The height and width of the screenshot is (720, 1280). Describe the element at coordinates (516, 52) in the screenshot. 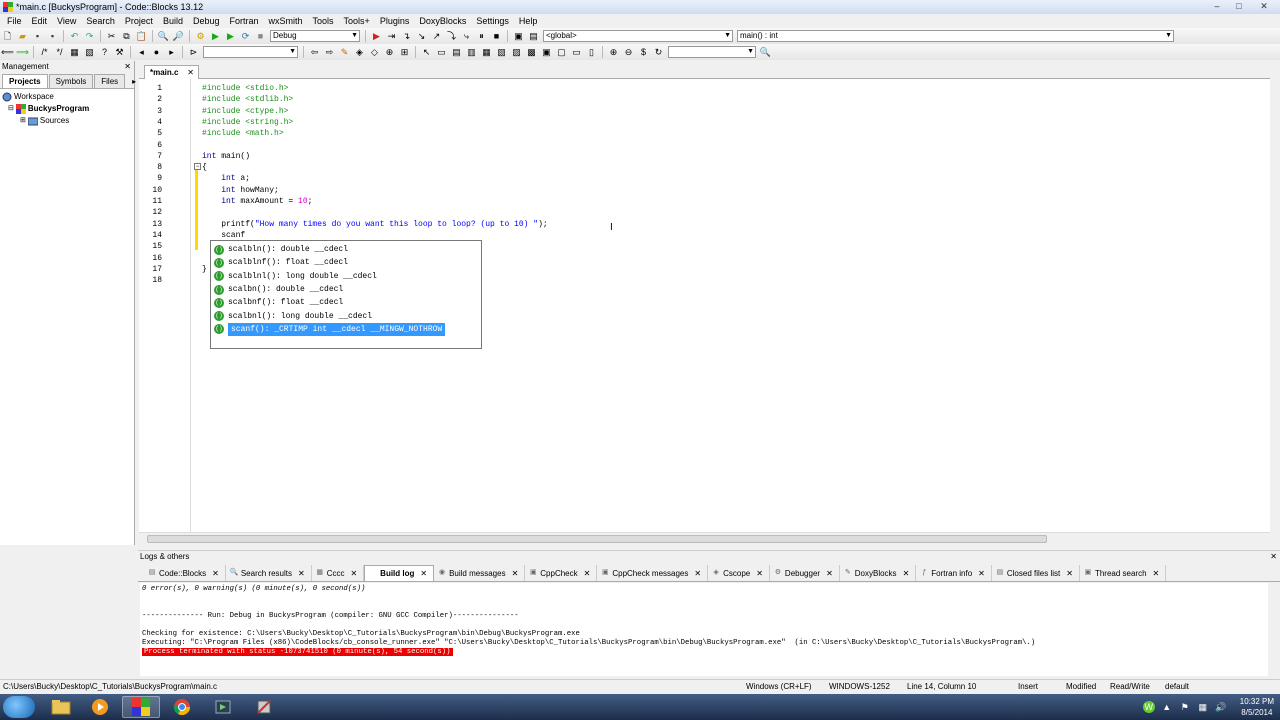

I see `list-icon: ▨` at that location.